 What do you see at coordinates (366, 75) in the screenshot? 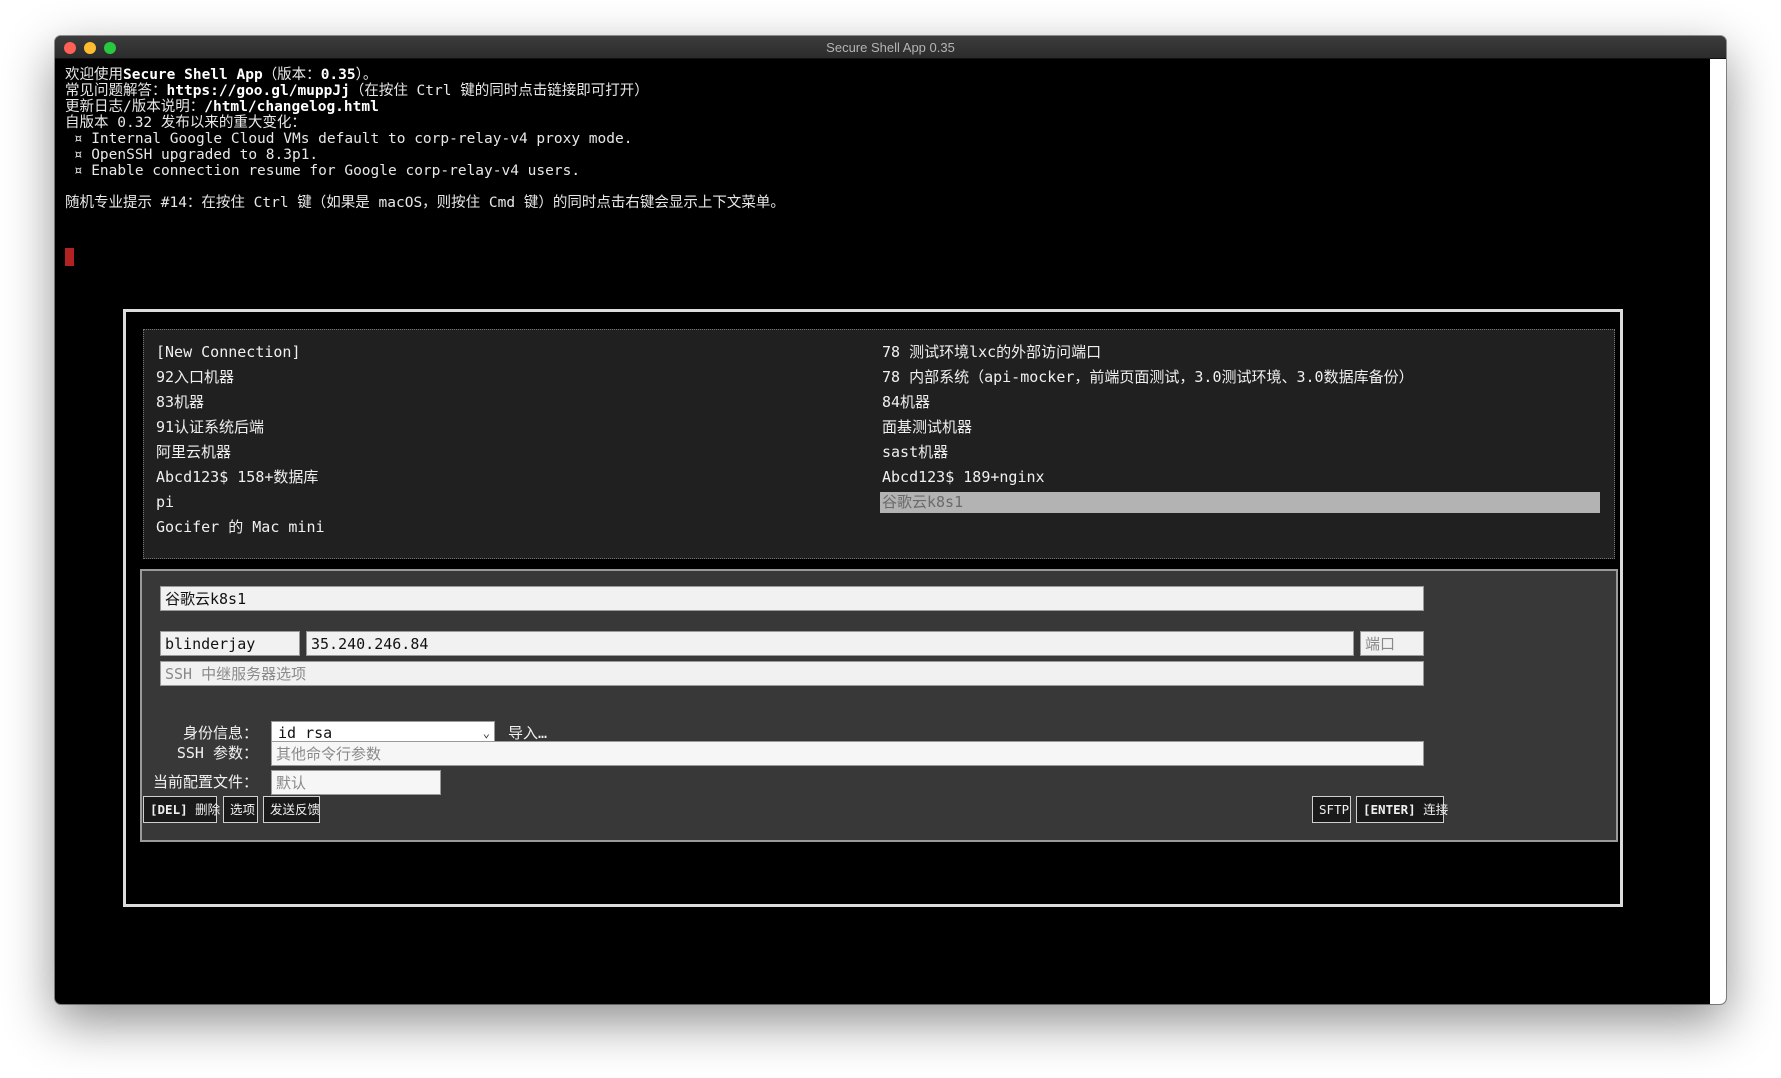
I see `terminal-text: ）。` at bounding box center [366, 75].